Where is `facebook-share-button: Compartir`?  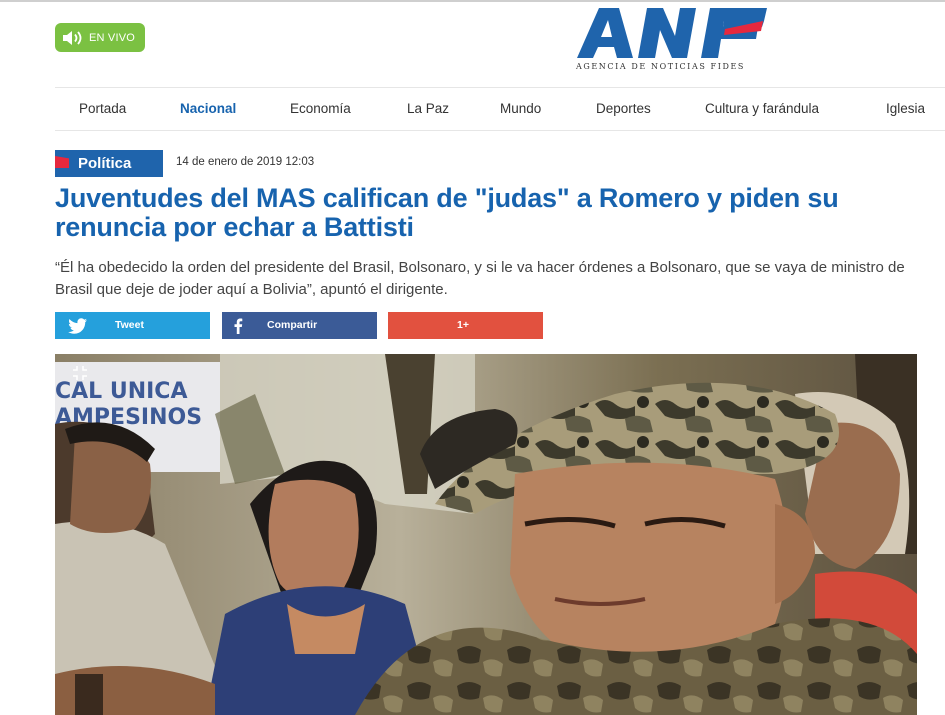 facebook-share-button: Compartir is located at coordinates (299, 325).